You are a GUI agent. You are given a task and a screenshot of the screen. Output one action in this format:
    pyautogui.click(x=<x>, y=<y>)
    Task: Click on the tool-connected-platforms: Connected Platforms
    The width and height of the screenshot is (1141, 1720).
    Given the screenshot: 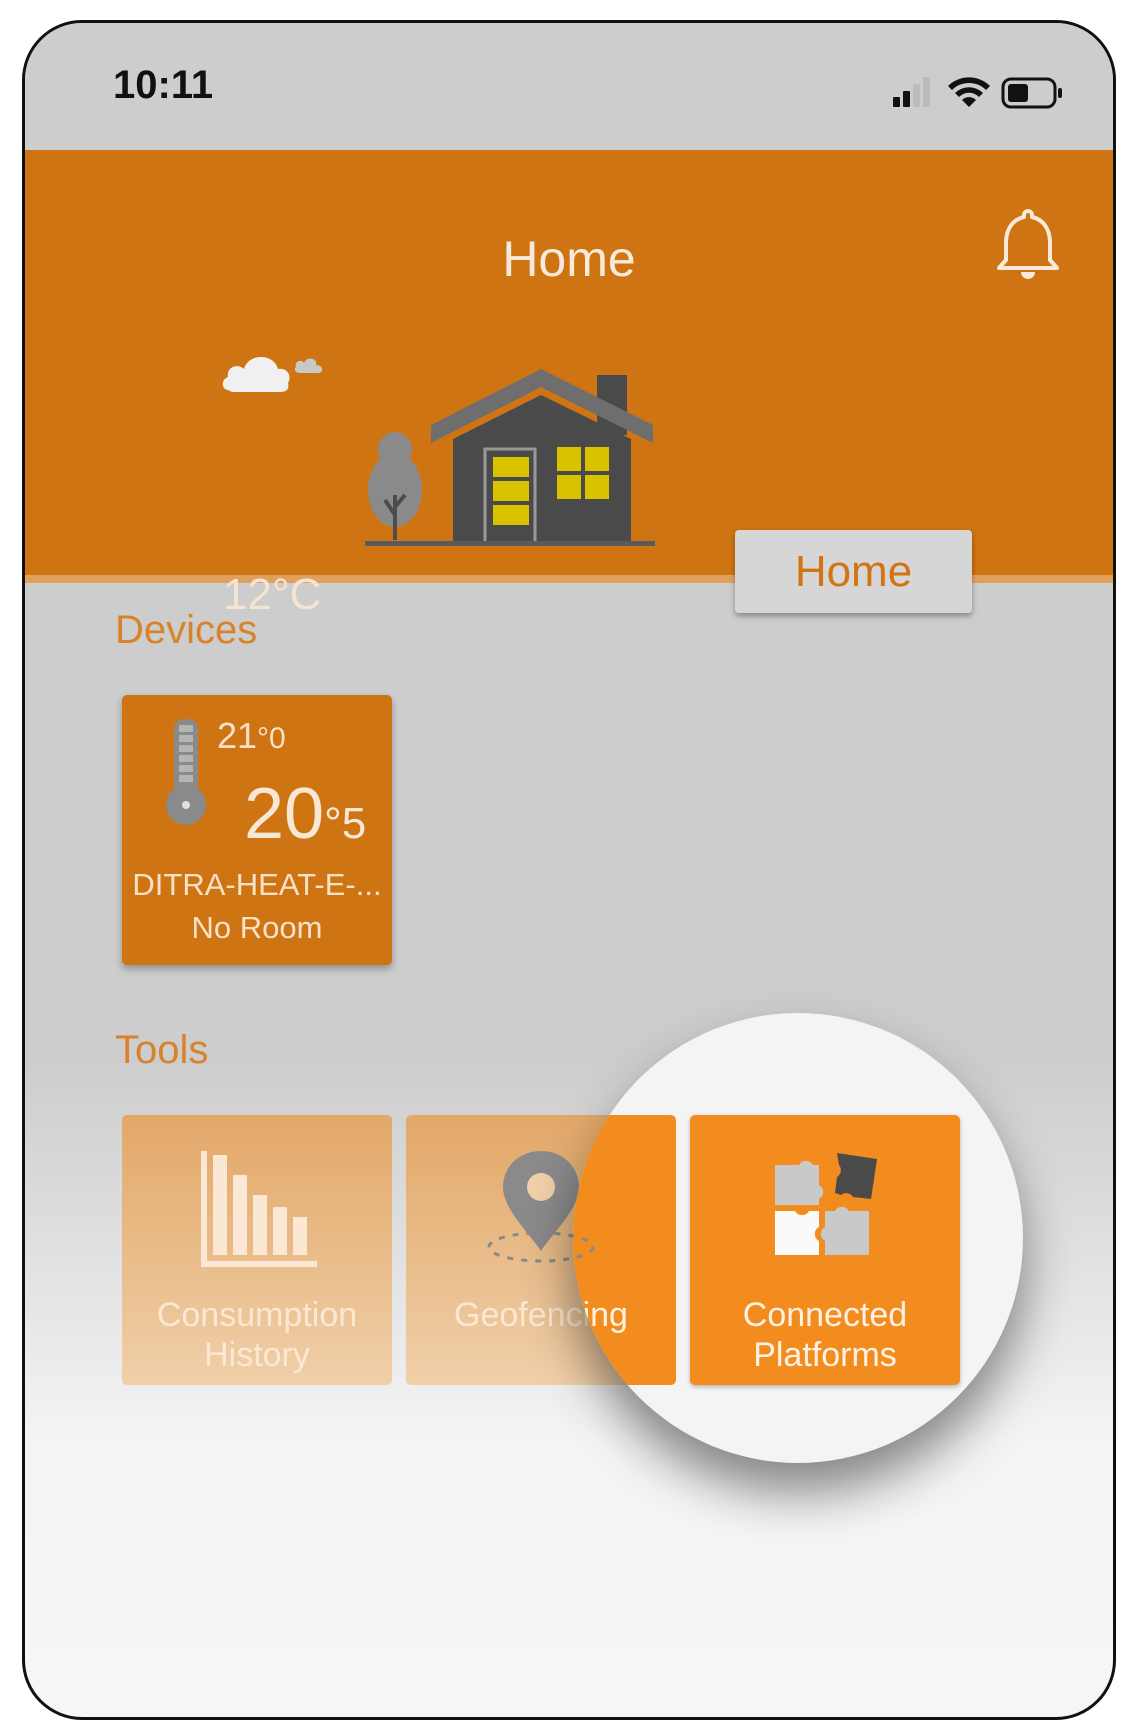 What is the action you would take?
    pyautogui.click(x=825, y=1250)
    